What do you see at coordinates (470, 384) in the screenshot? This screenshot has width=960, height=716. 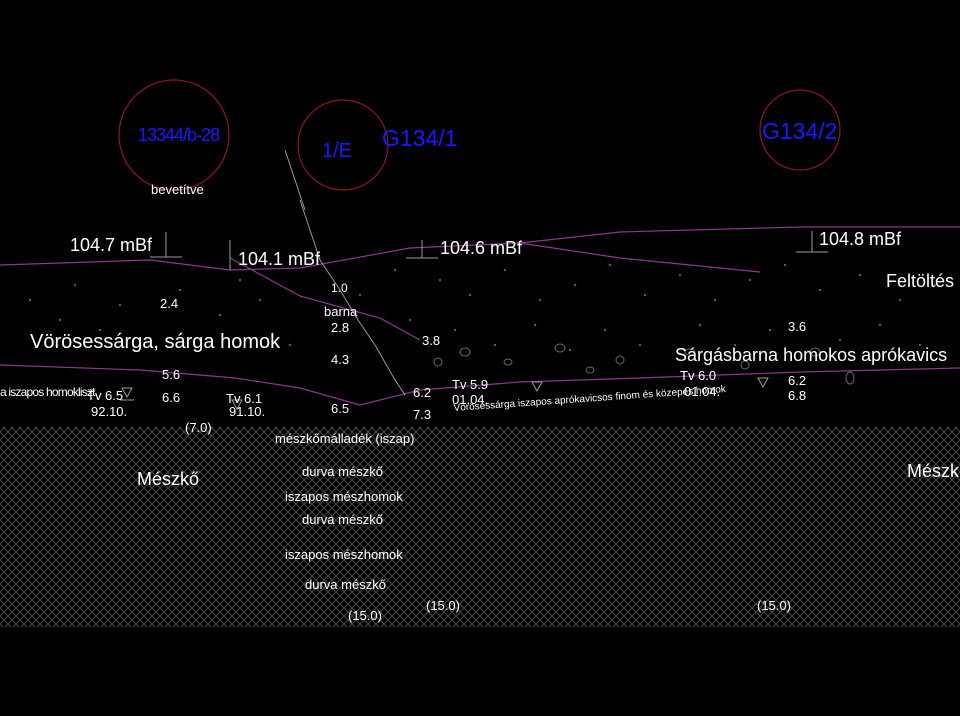 I see `water-level-3: Tv 5.9` at bounding box center [470, 384].